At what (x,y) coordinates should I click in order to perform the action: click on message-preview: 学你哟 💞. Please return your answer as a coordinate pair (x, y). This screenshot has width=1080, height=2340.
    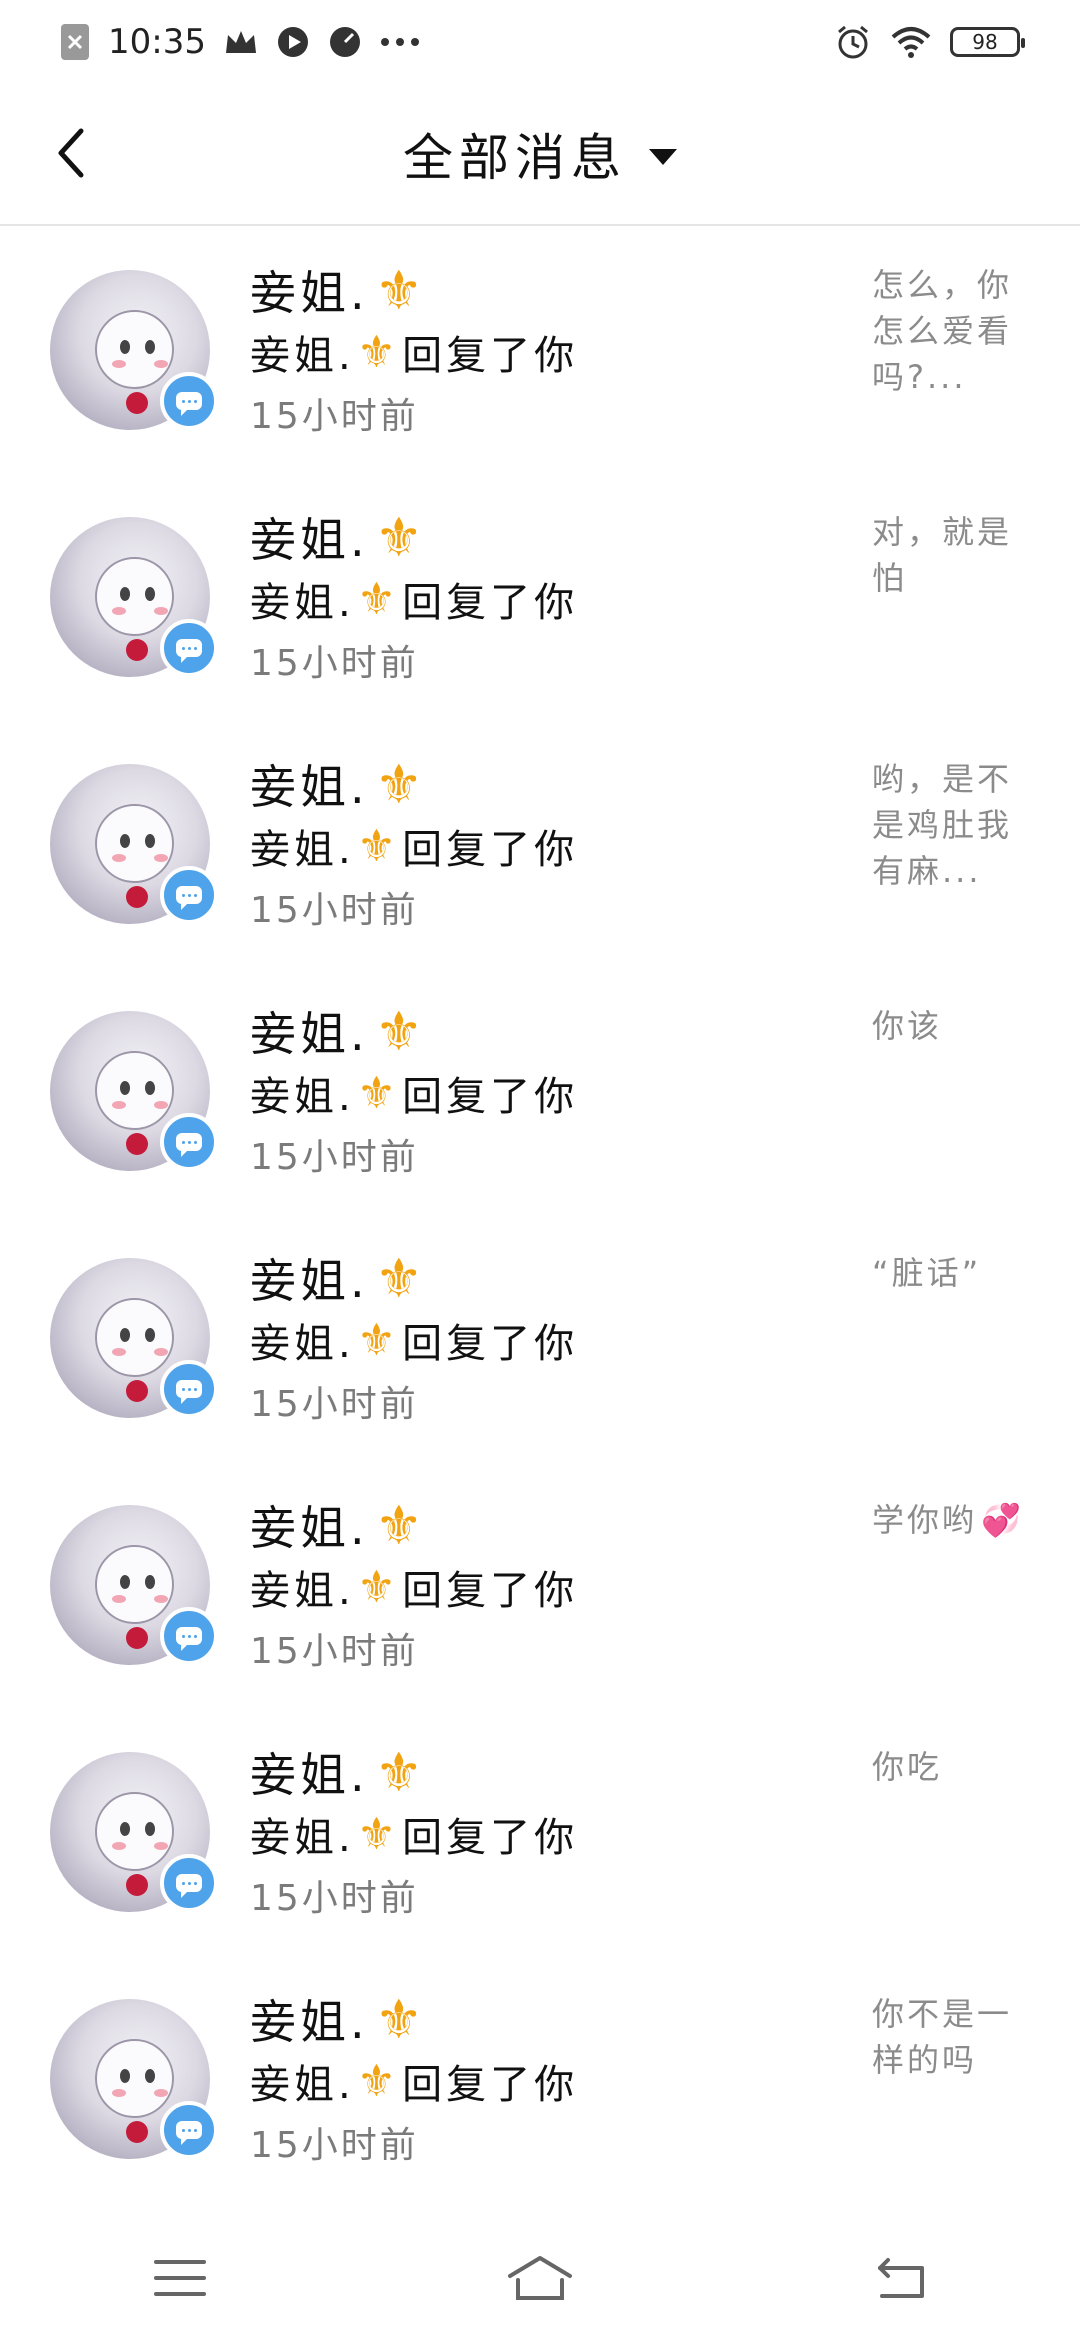
    Looking at the image, I should click on (952, 1520).